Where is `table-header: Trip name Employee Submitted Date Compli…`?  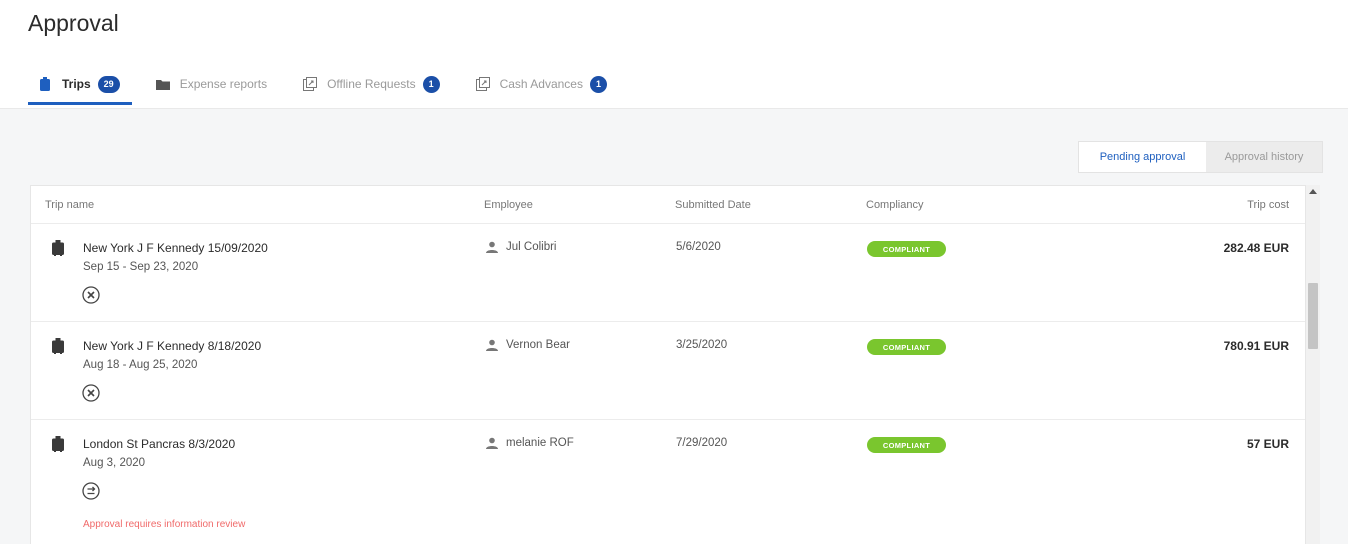 table-header: Trip name Employee Submitted Date Compli… is located at coordinates (668, 205).